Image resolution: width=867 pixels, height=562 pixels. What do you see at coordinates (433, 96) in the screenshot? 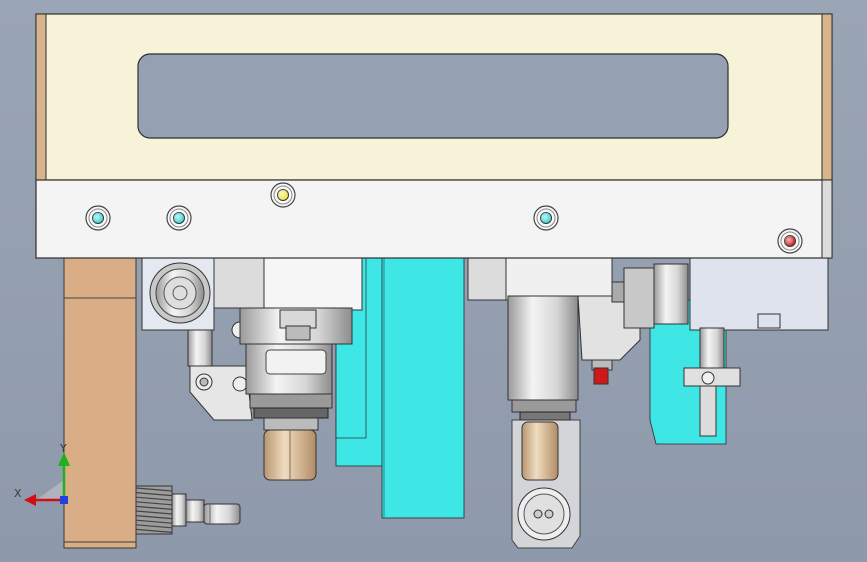
I see `plate-slot` at bounding box center [433, 96].